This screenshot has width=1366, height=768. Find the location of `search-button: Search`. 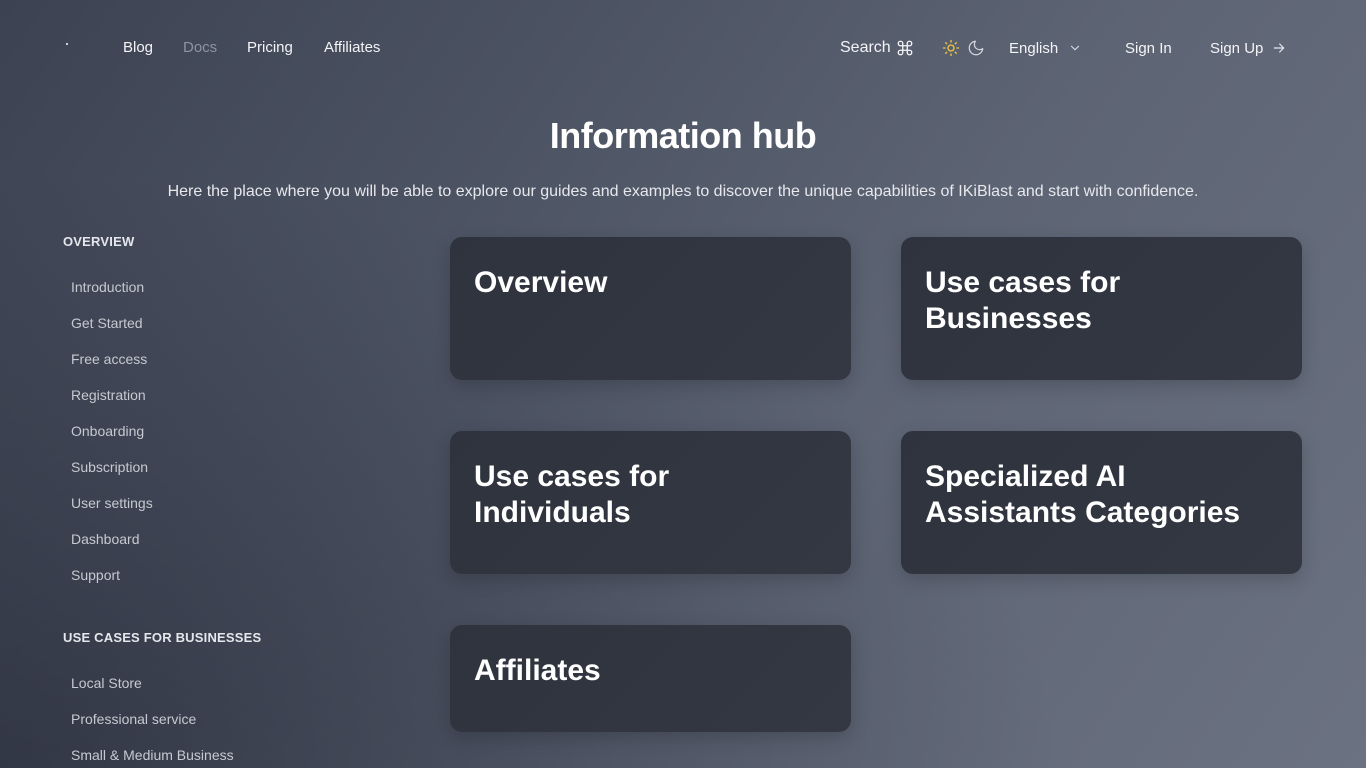

search-button: Search is located at coordinates (877, 48).